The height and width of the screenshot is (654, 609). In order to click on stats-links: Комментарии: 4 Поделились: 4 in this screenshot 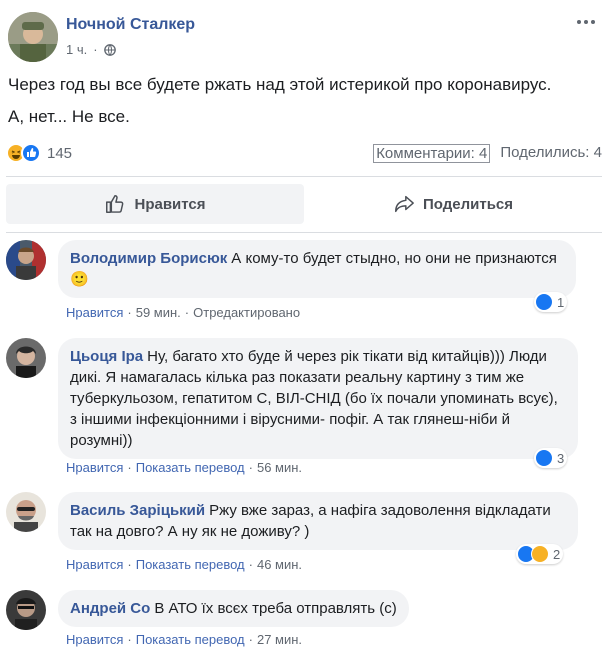, I will do `click(487, 153)`.